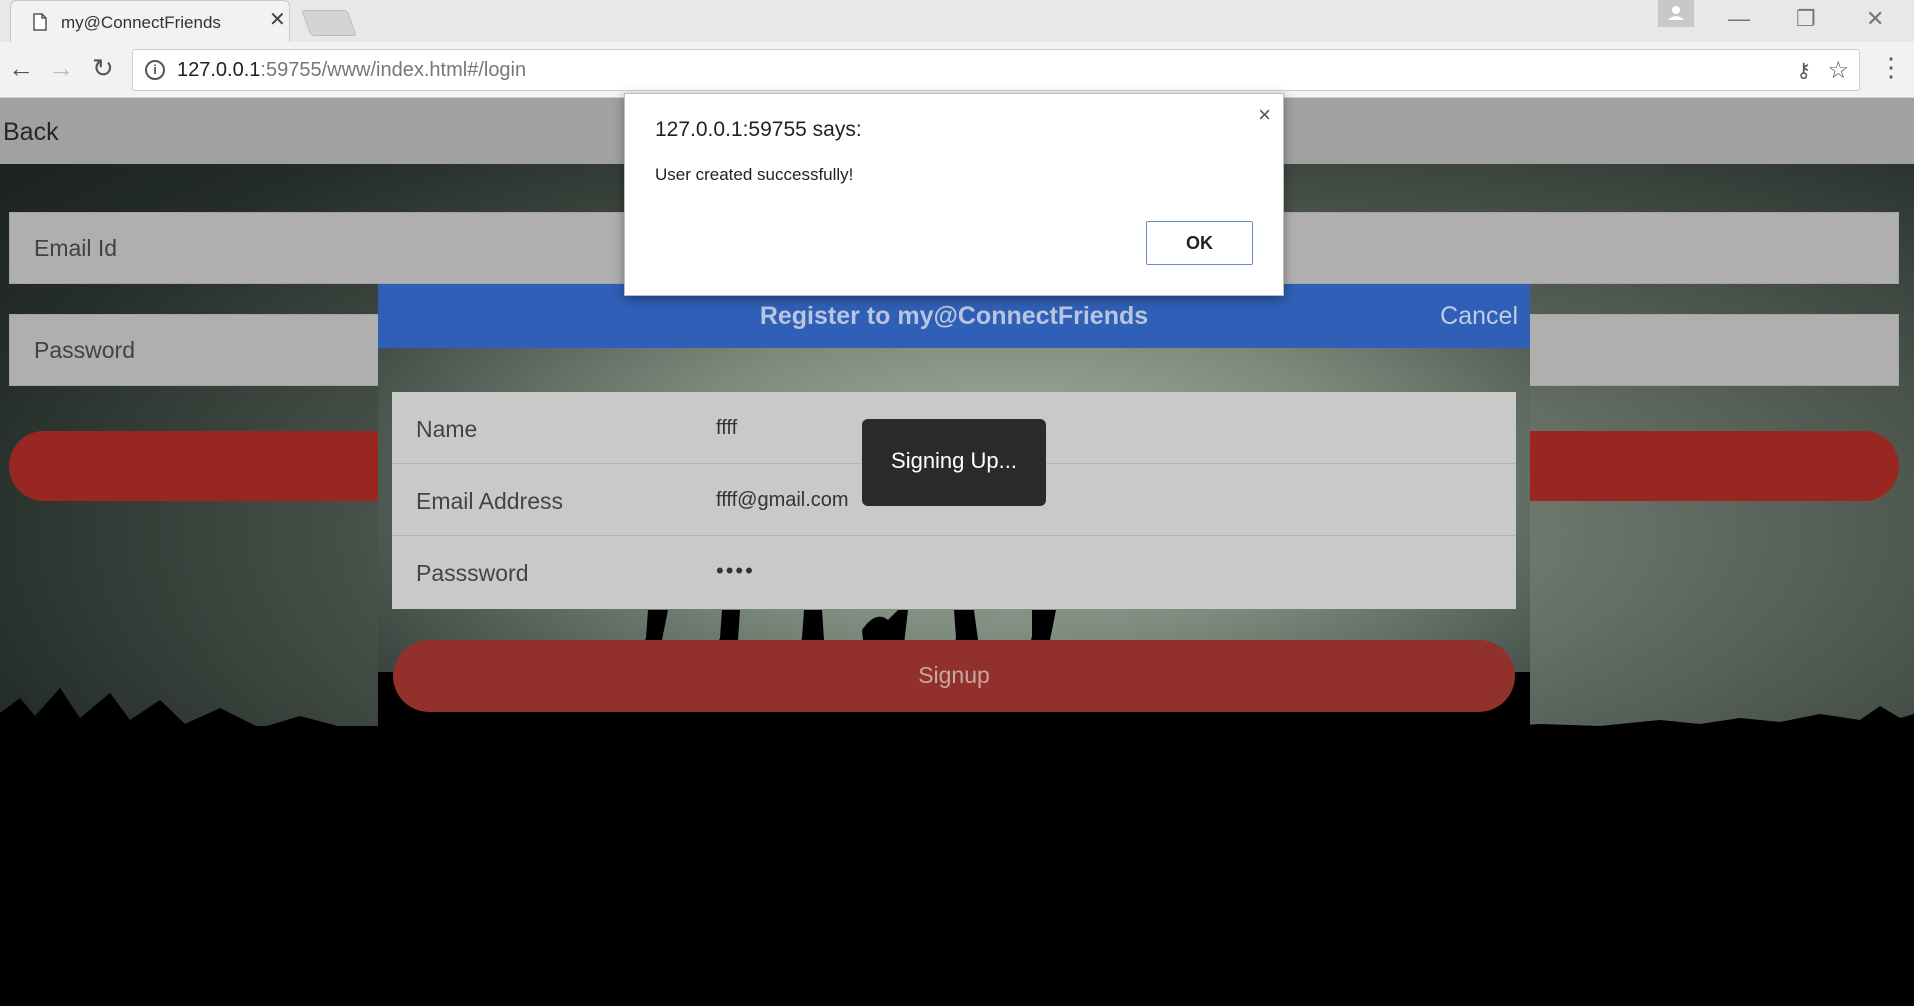  I want to click on signup-label: Signup, so click(954, 675).